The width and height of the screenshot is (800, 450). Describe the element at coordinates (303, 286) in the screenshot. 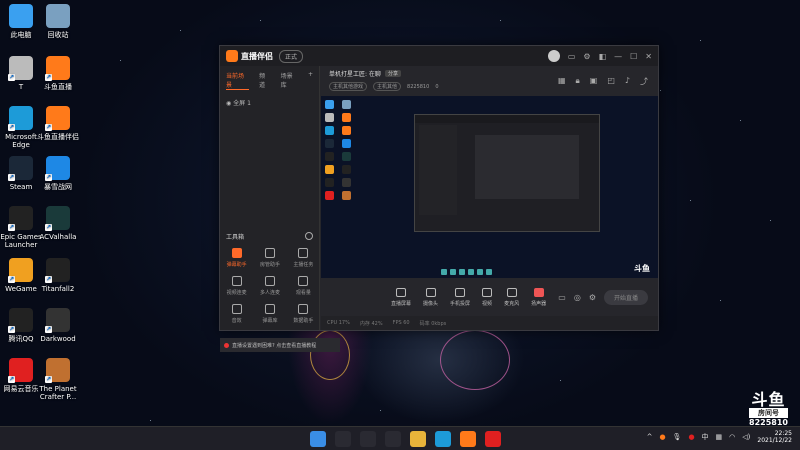

I see `tool-item: 观看量` at that location.